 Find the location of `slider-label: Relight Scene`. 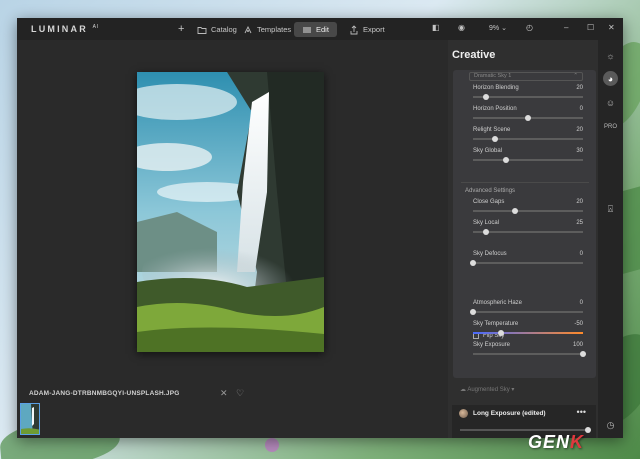

slider-label: Relight Scene is located at coordinates (492, 130).